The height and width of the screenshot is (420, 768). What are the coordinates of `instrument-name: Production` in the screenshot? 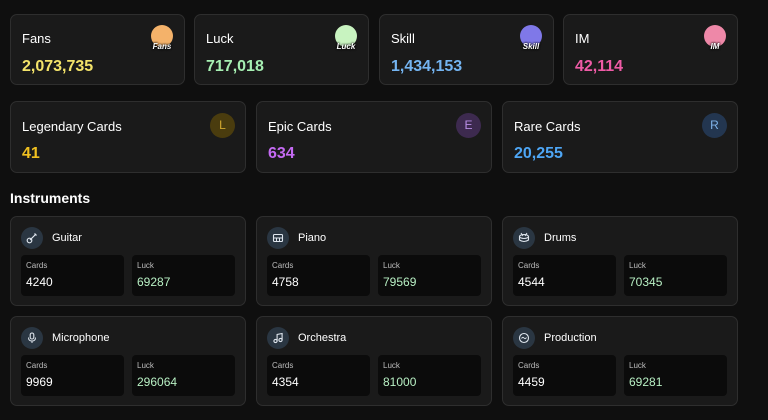 It's located at (570, 338).